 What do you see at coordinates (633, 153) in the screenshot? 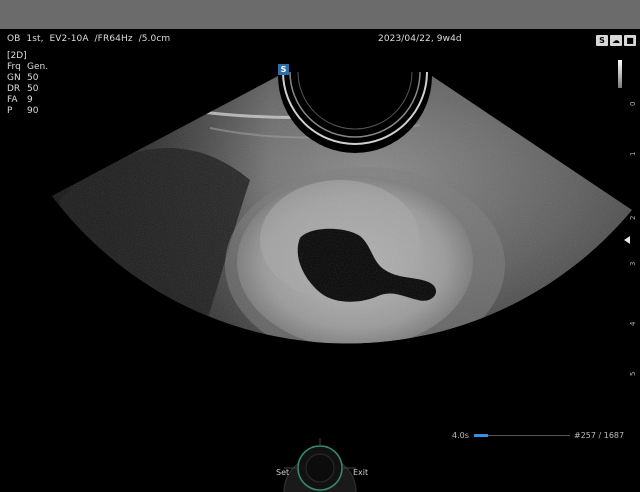
I see `depth-label: 1` at bounding box center [633, 153].